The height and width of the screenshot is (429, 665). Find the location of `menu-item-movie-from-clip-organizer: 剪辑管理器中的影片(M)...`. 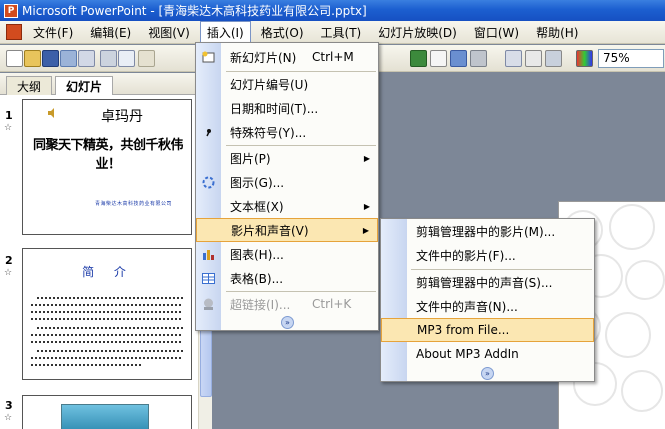

menu-item-movie-from-clip-organizer: 剪辑管理器中的影片(M)... is located at coordinates (487, 231).